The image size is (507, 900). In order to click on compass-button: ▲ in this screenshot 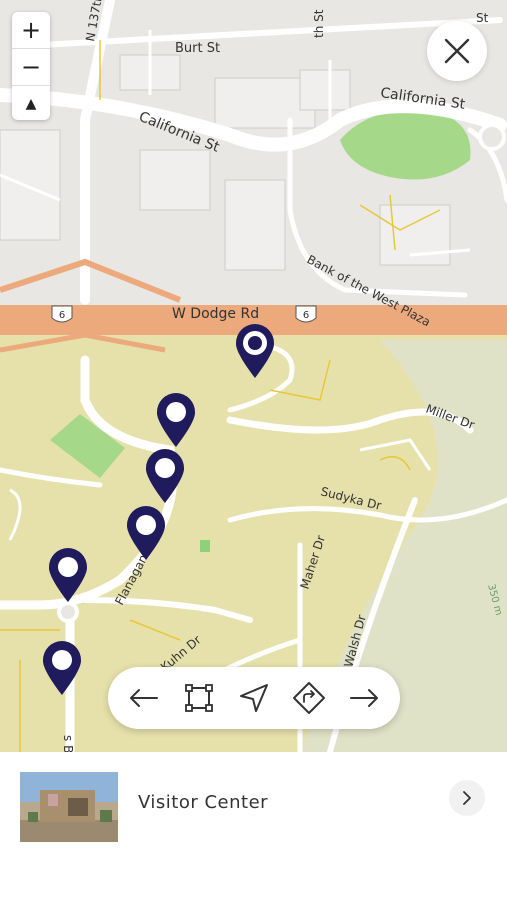, I will do `click(31, 104)`.